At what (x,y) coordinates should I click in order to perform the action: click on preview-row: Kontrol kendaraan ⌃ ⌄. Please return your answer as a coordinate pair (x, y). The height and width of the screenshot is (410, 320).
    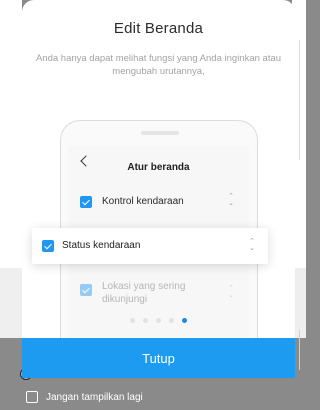
    Looking at the image, I should click on (158, 202).